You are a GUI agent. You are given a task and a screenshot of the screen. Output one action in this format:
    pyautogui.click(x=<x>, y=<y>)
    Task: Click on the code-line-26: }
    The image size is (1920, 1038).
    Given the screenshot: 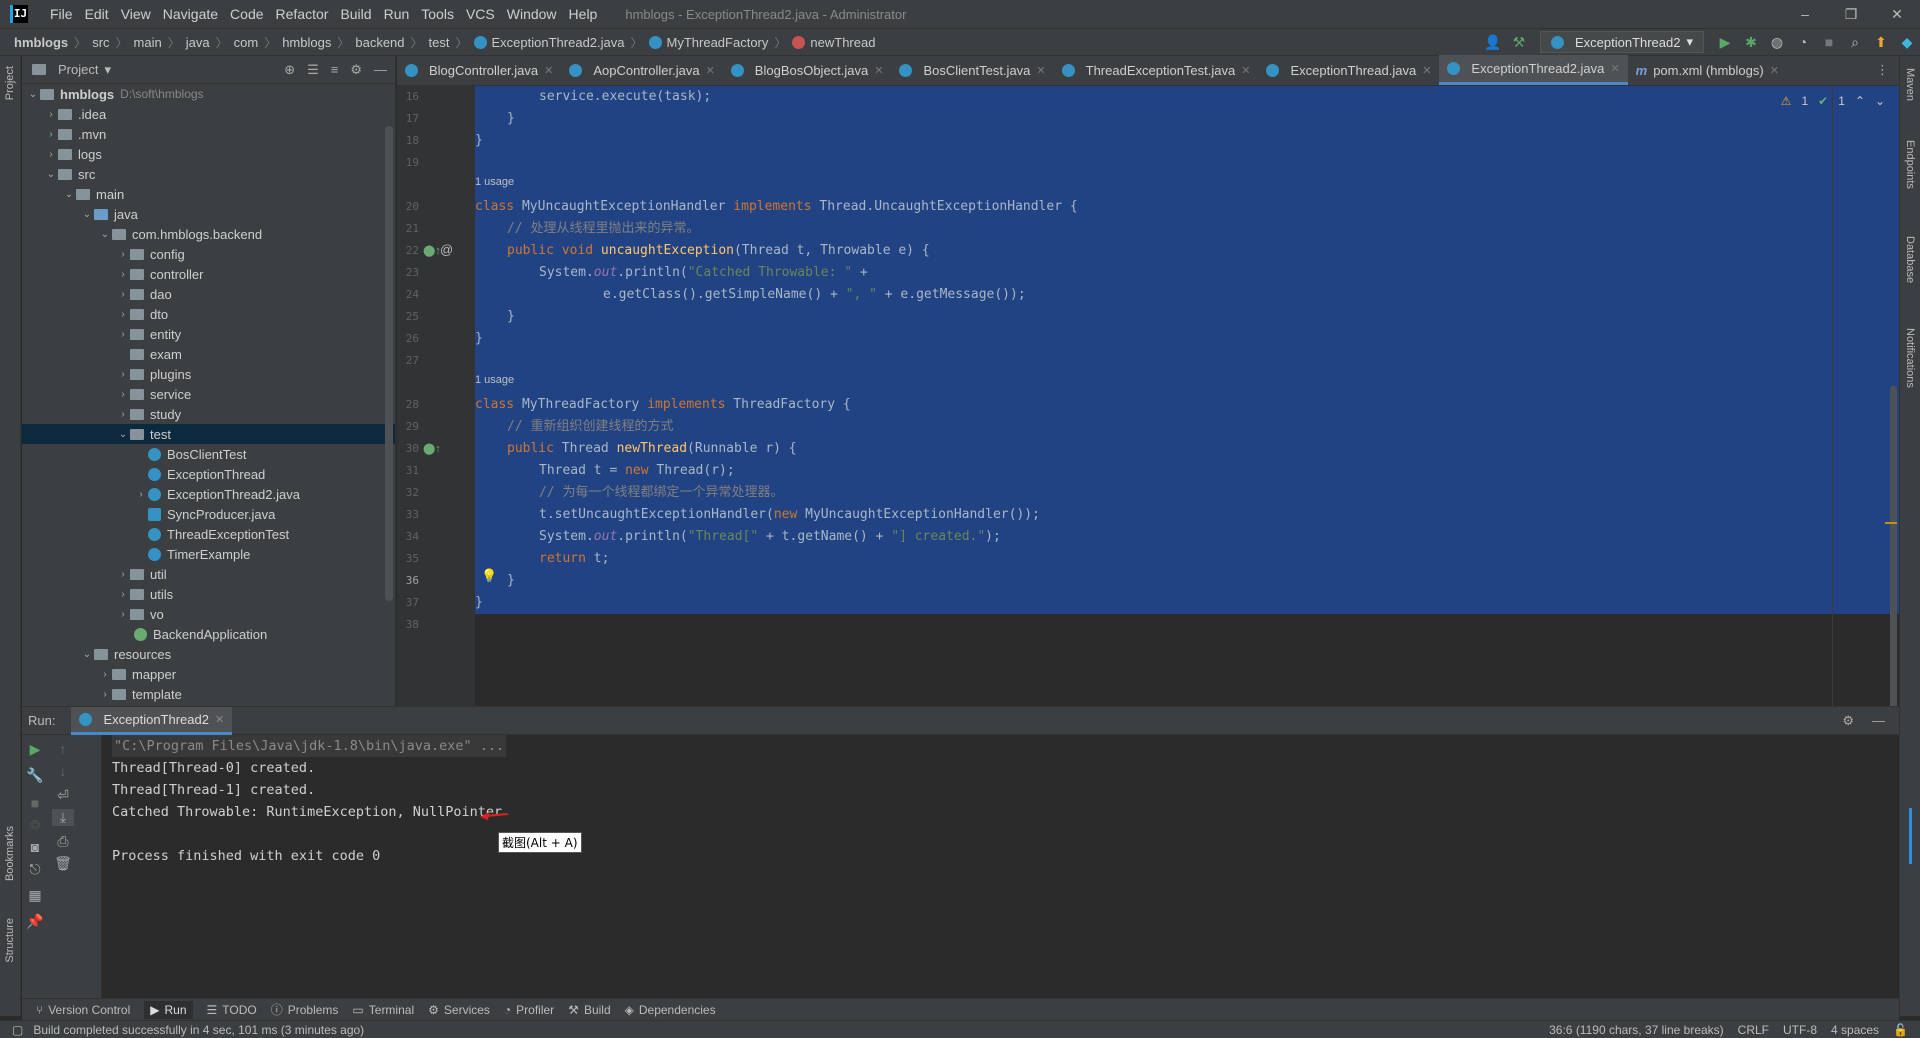 What is the action you would take?
    pyautogui.click(x=479, y=339)
    